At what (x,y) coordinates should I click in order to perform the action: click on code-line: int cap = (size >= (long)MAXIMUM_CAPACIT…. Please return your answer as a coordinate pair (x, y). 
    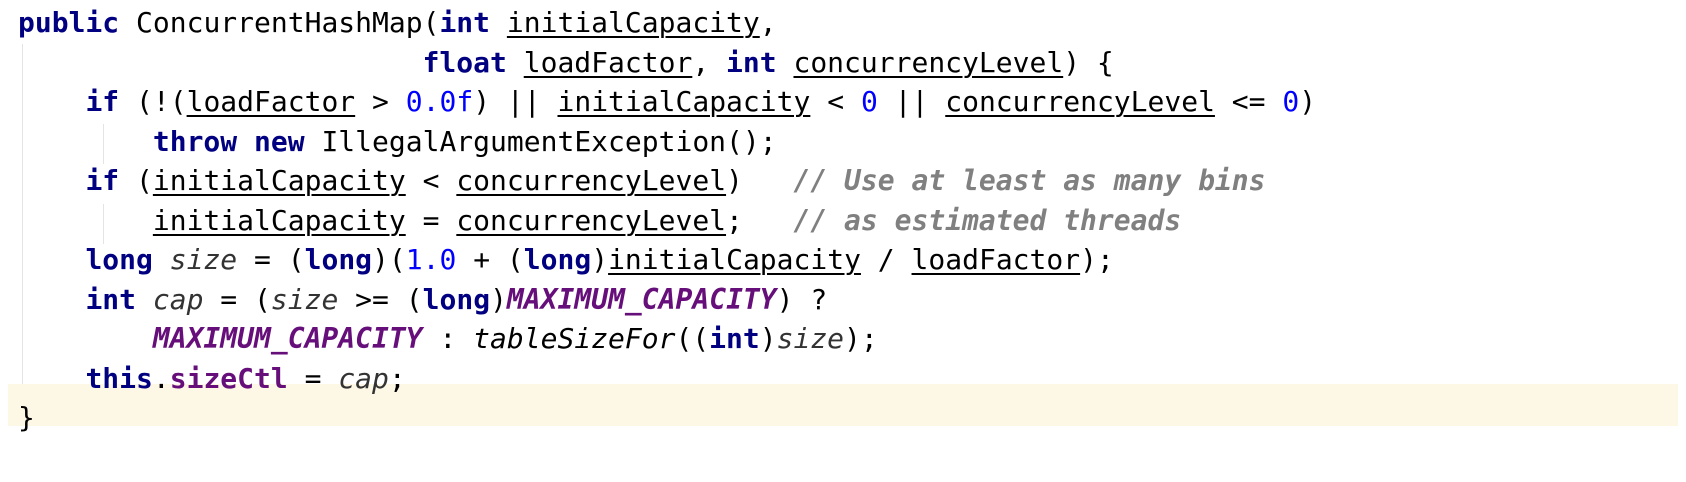
    Looking at the image, I should click on (422, 300).